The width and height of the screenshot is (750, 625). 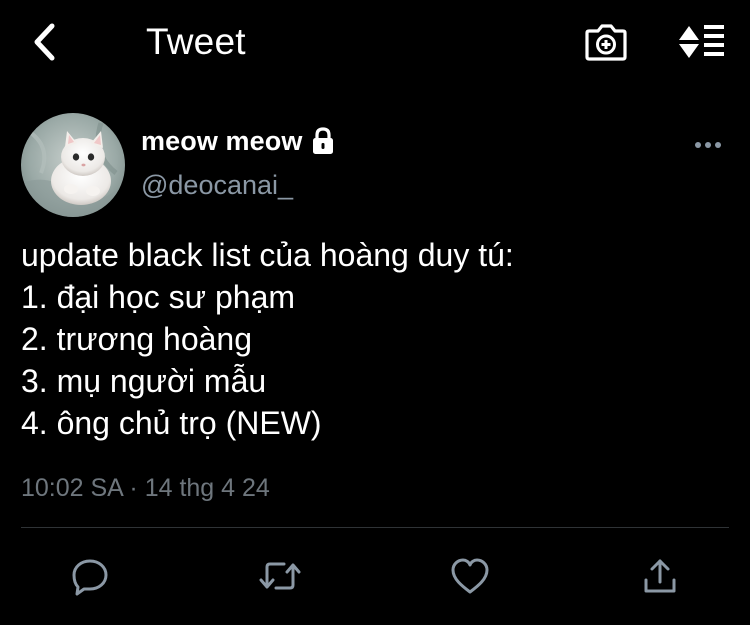 I want to click on tweet-text-line: 1. đại học sư phạm, so click(x=158, y=297).